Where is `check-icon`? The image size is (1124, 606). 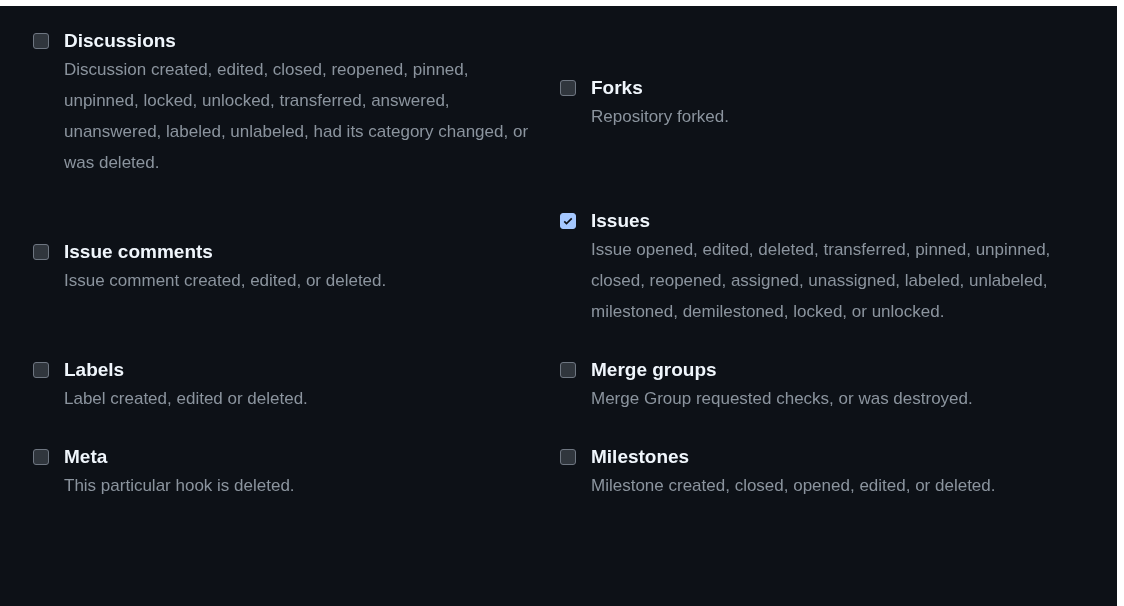
check-icon is located at coordinates (568, 221).